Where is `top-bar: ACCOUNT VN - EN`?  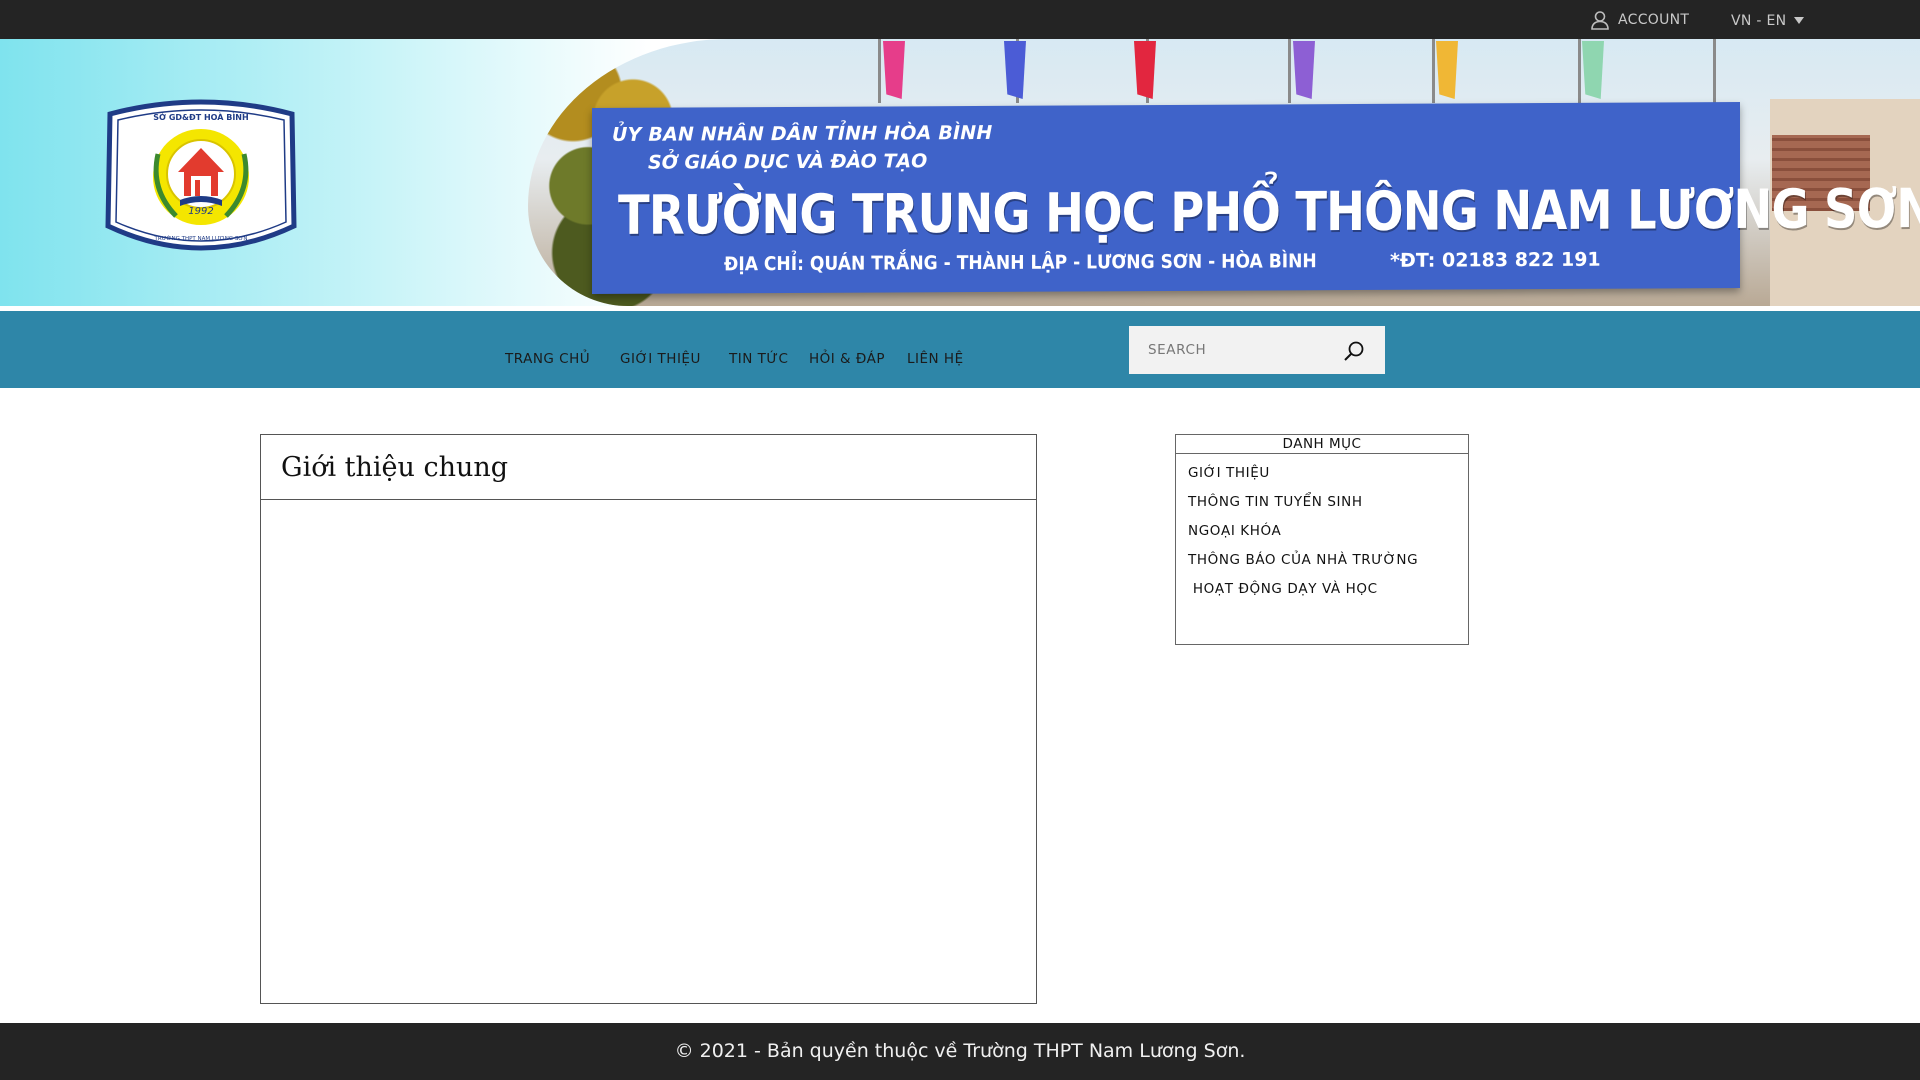
top-bar: ACCOUNT VN - EN is located at coordinates (960, 19).